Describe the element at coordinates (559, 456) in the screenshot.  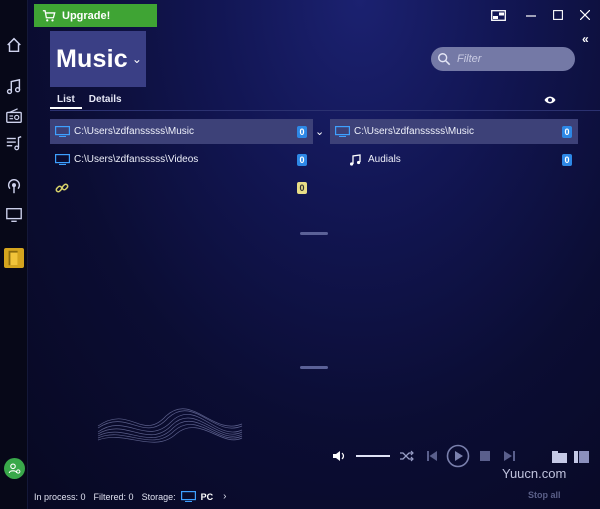
I see `folder-icon` at that location.